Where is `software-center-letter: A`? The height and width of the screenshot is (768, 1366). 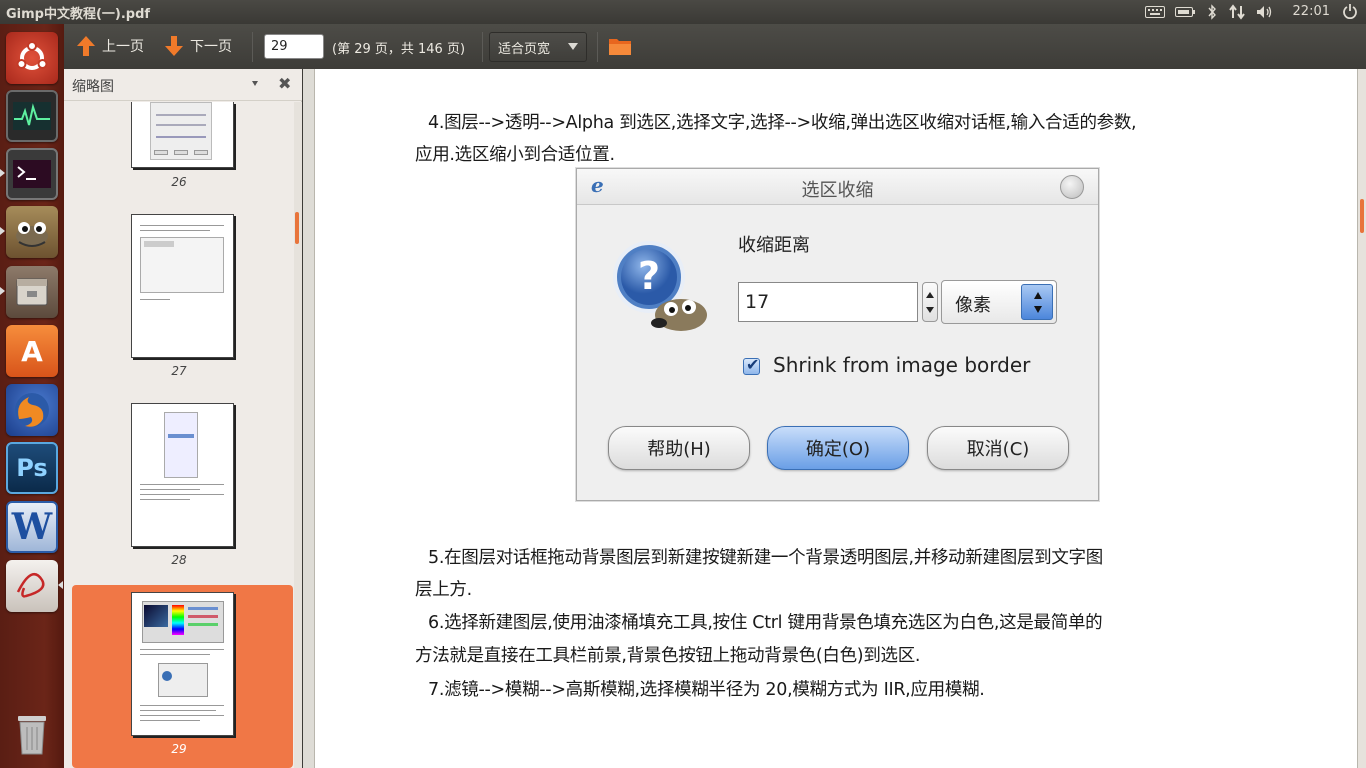
software-center-letter: A is located at coordinates (32, 351).